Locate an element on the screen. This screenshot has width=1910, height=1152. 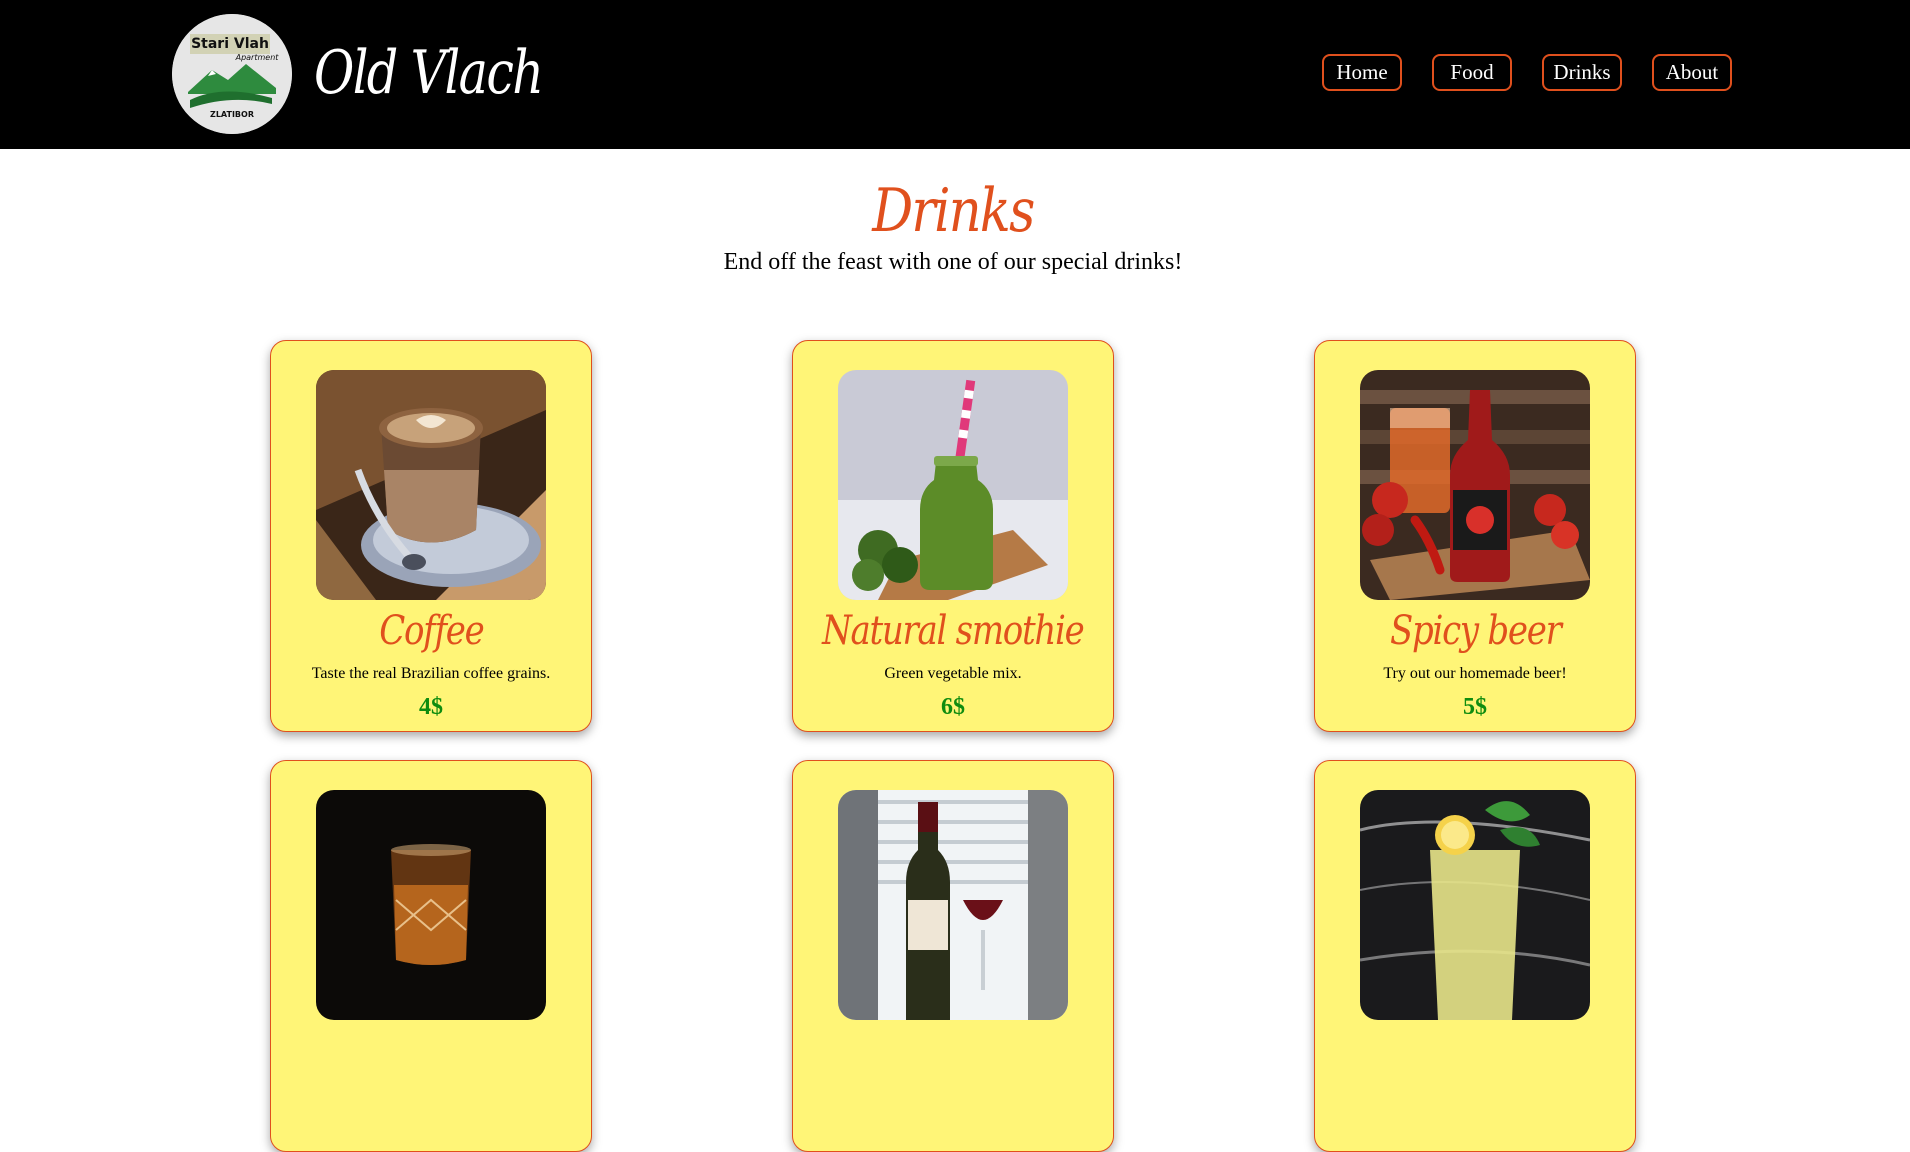
card-price: 4$ is located at coordinates (431, 707).